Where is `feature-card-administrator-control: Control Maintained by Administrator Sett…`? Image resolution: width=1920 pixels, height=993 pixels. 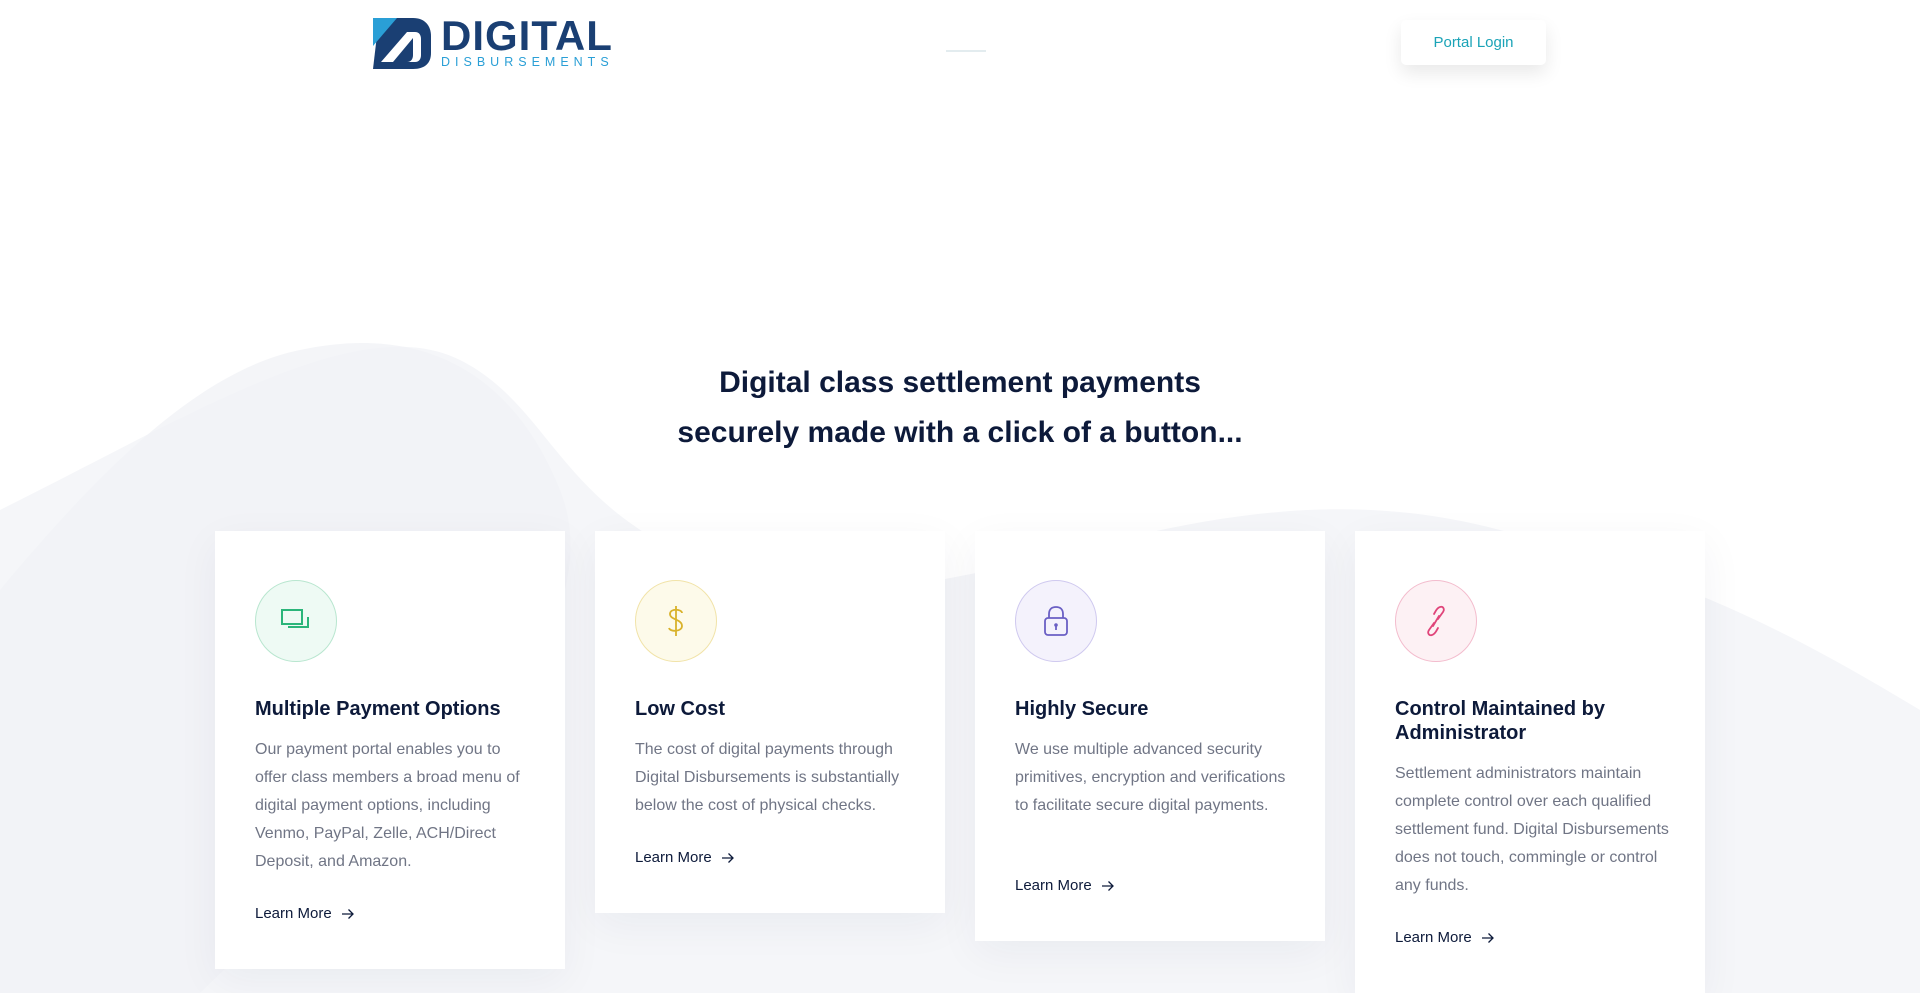 feature-card-administrator-control: Control Maintained by Administrator Sett… is located at coordinates (1530, 762).